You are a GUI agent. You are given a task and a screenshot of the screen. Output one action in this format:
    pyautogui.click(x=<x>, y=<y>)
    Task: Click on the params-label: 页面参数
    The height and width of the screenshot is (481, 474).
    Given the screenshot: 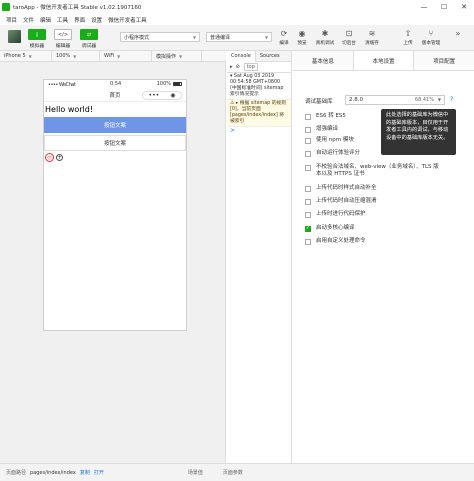 What is the action you would take?
    pyautogui.click(x=233, y=472)
    